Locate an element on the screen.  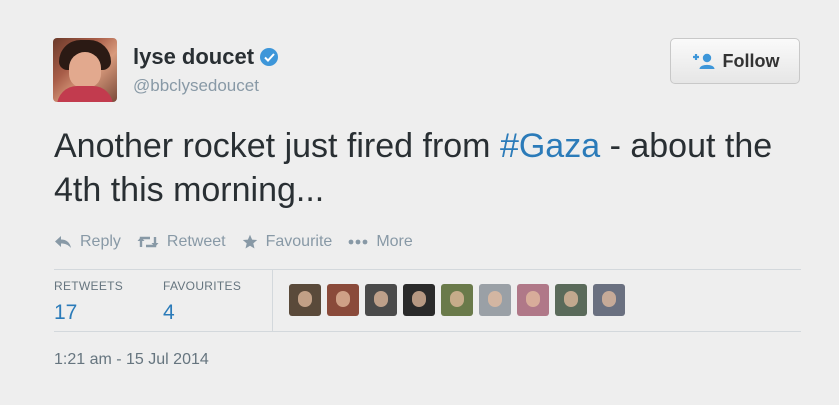
favourite-action: Favourite is located at coordinates (287, 242).